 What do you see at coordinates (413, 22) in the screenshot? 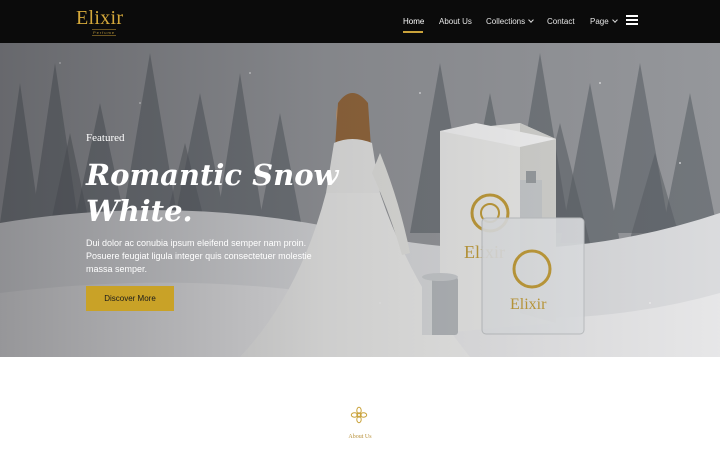
I see `nav-item-home: Home` at bounding box center [413, 22].